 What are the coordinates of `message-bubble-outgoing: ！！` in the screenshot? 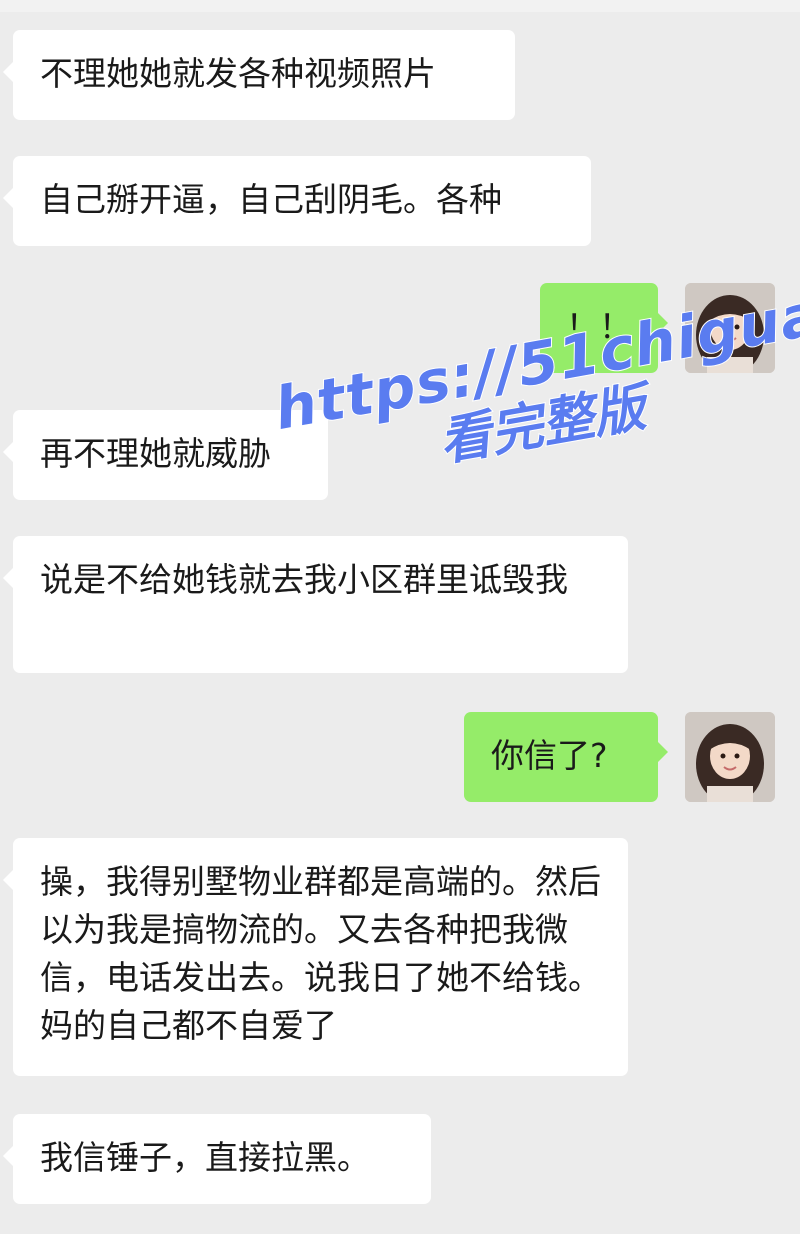 It's located at (604, 328).